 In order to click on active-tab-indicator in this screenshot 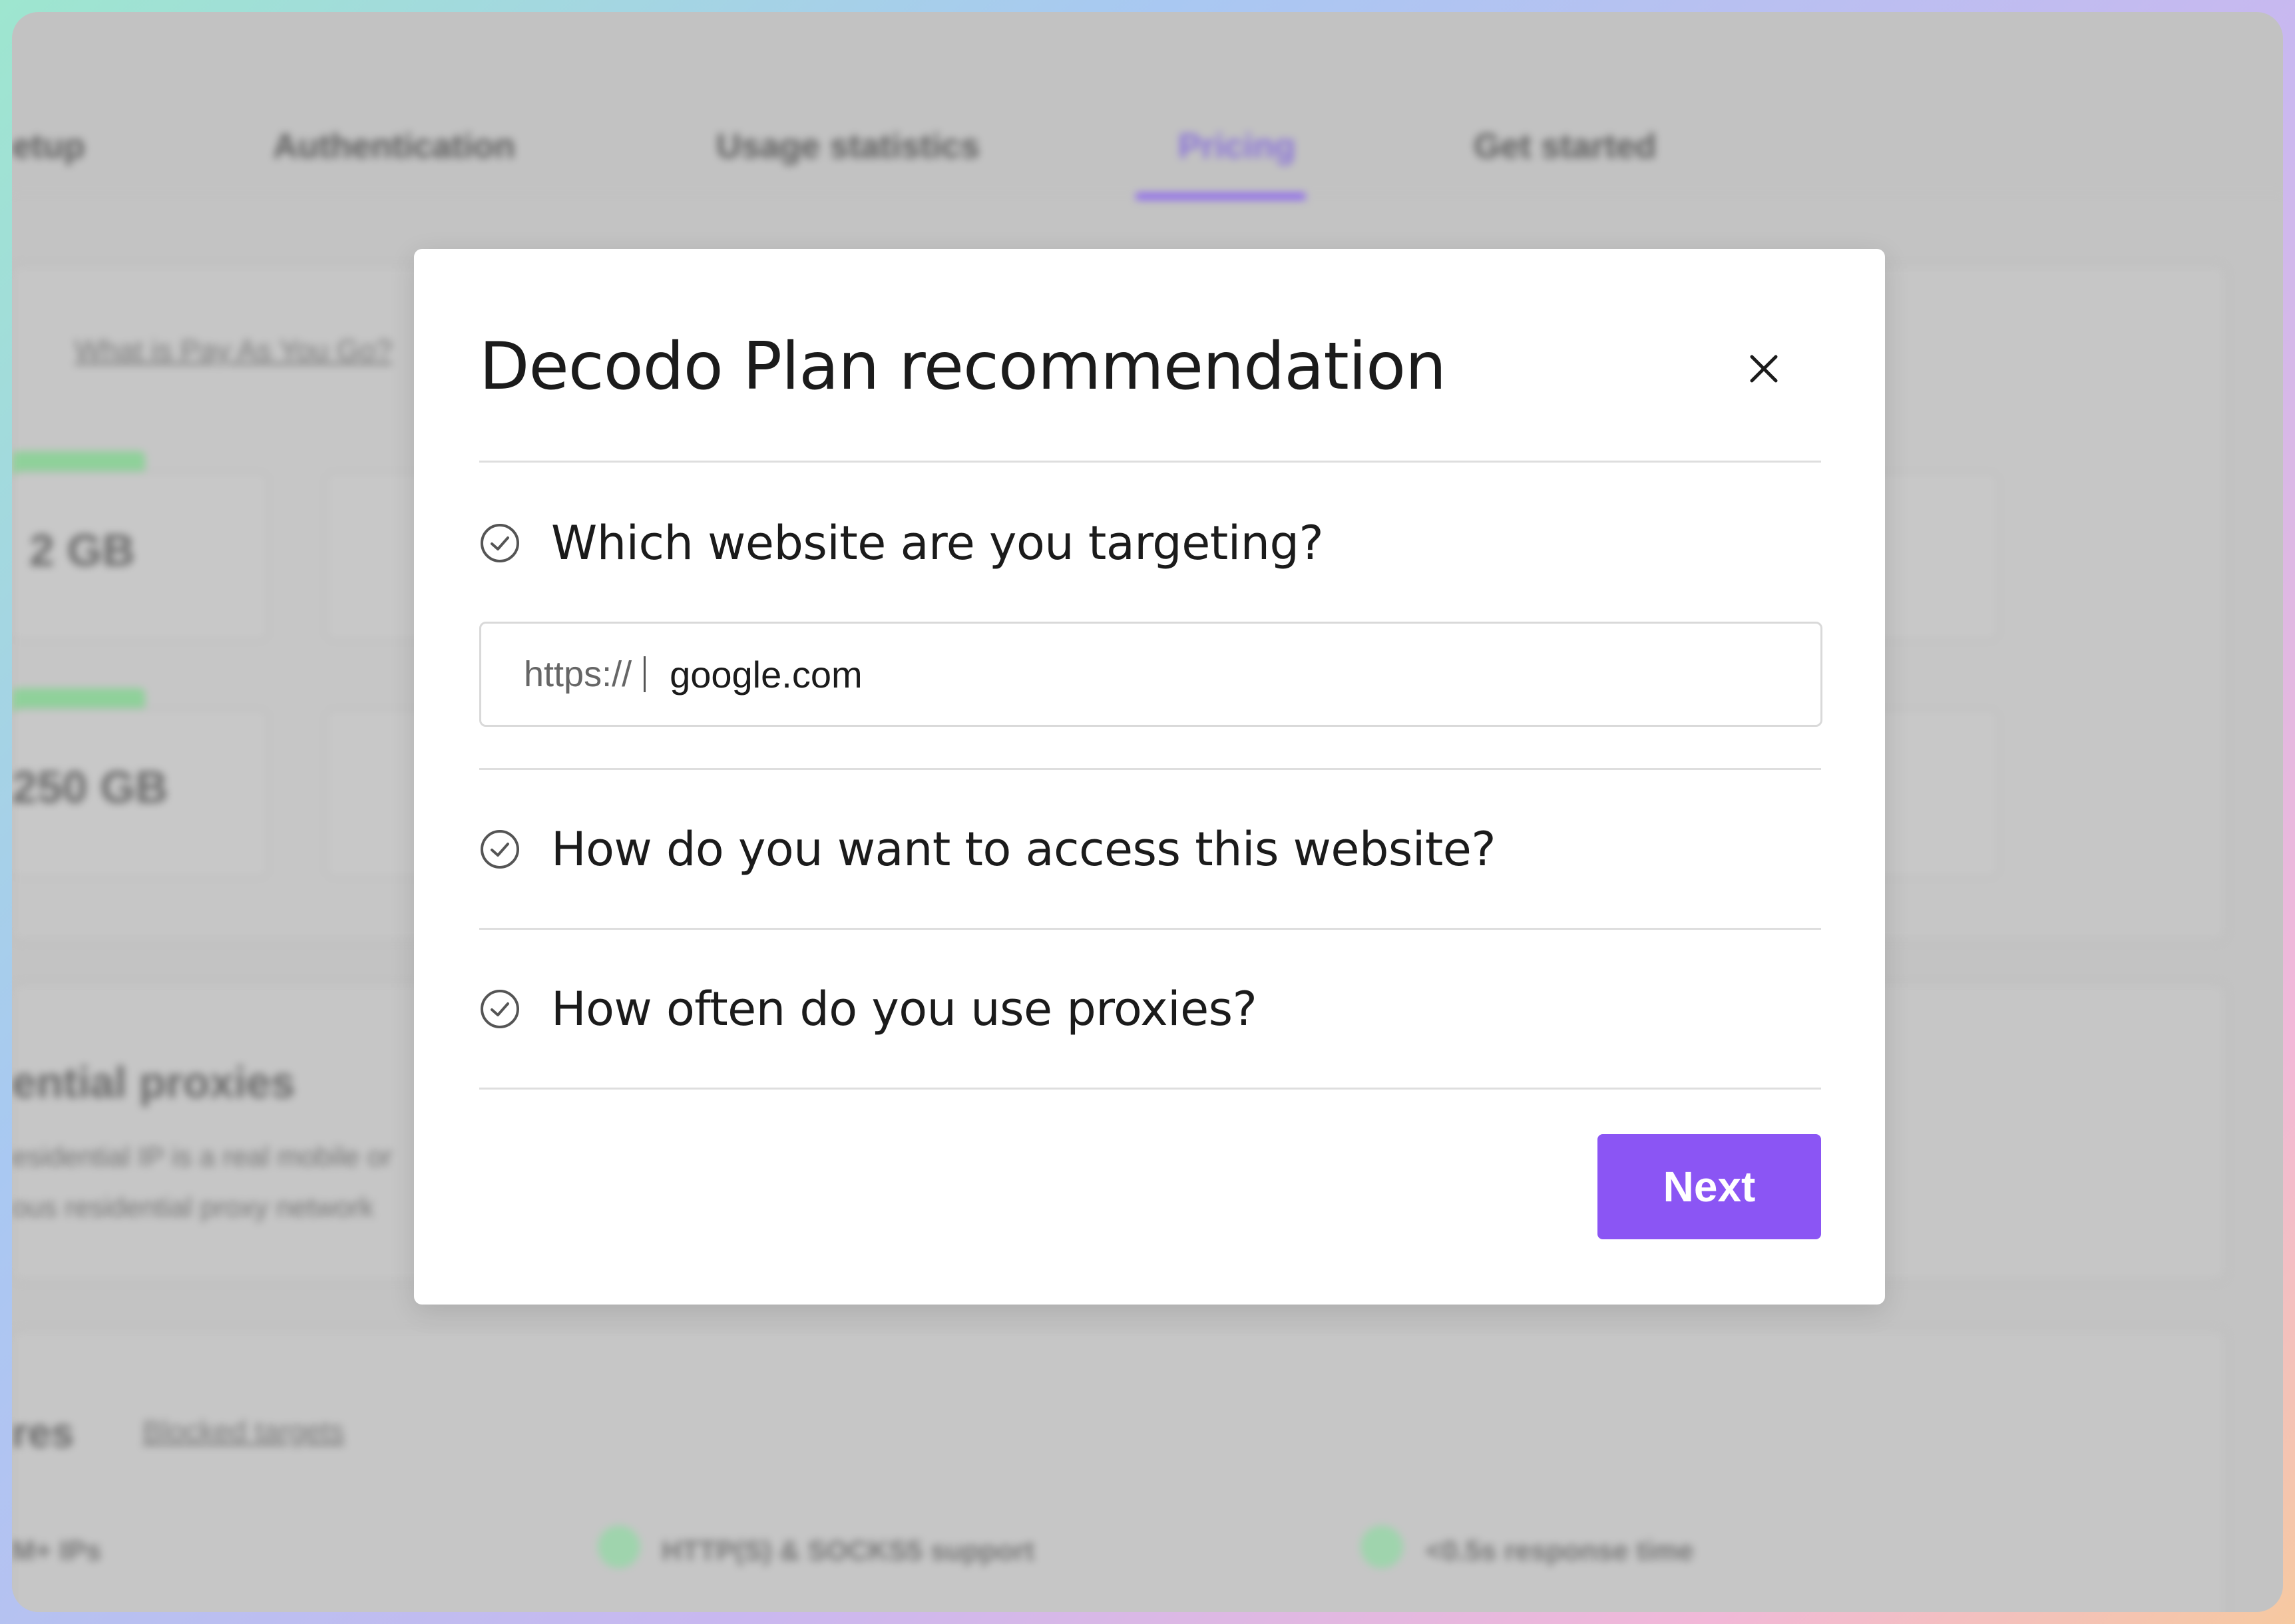, I will do `click(1221, 197)`.